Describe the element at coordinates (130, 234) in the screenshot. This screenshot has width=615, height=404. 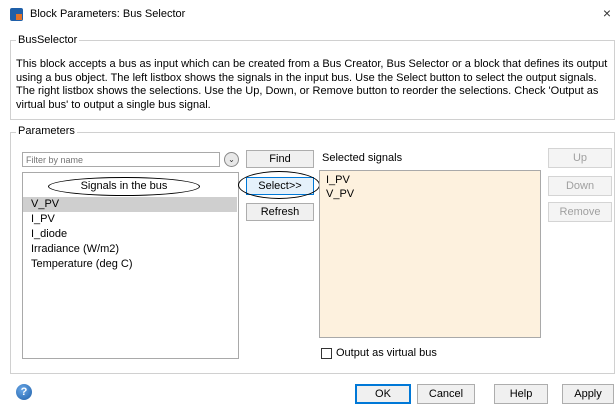
I see `signal-item: I_diode` at that location.